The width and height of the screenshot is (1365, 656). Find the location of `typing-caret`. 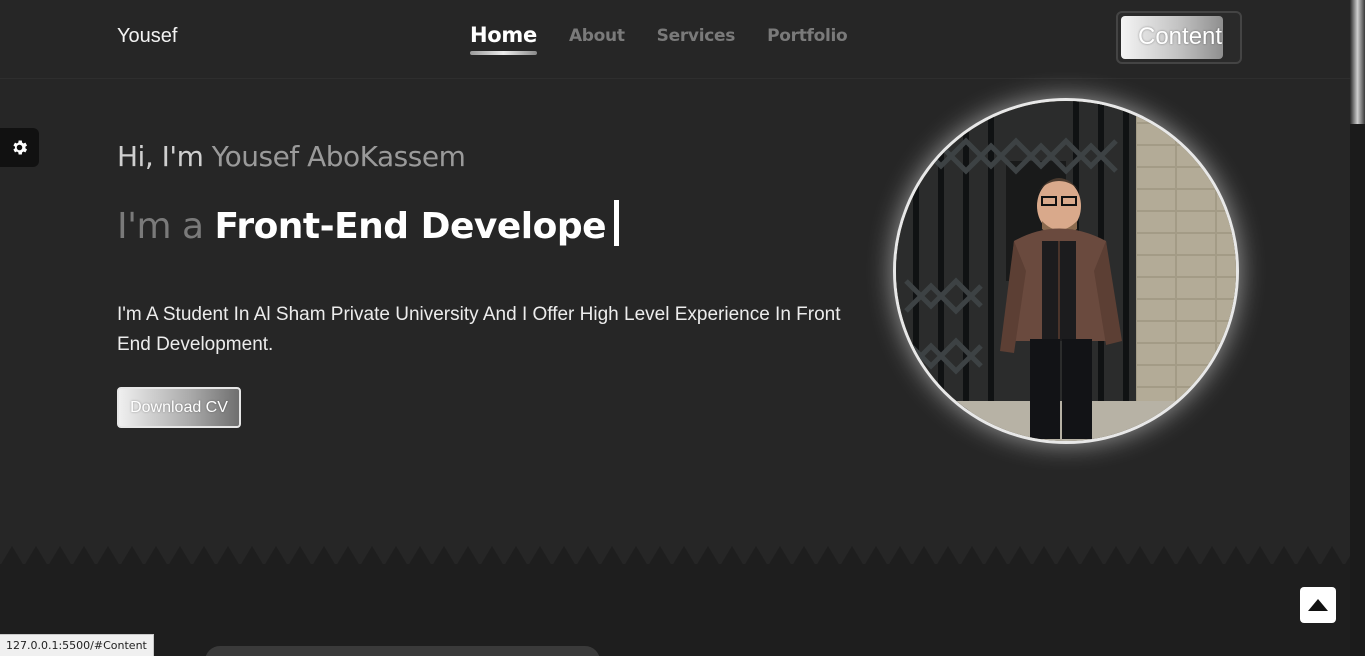

typing-caret is located at coordinates (617, 223).